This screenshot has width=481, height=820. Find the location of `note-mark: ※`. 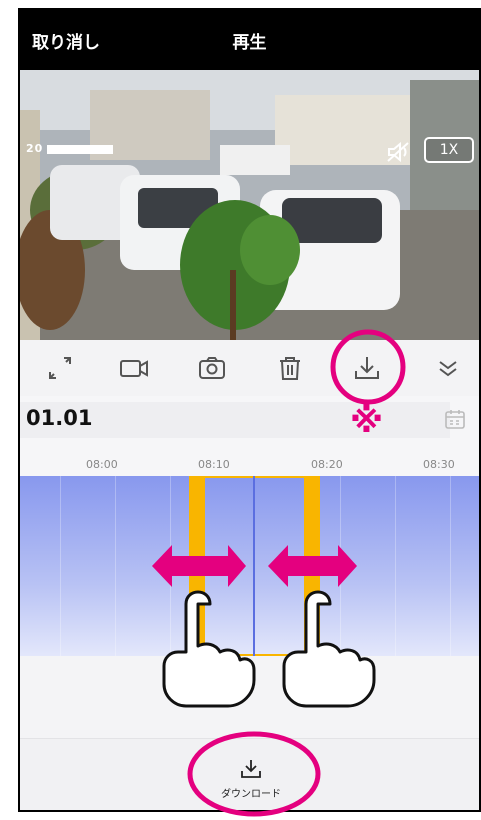

note-mark: ※ is located at coordinates (367, 421).